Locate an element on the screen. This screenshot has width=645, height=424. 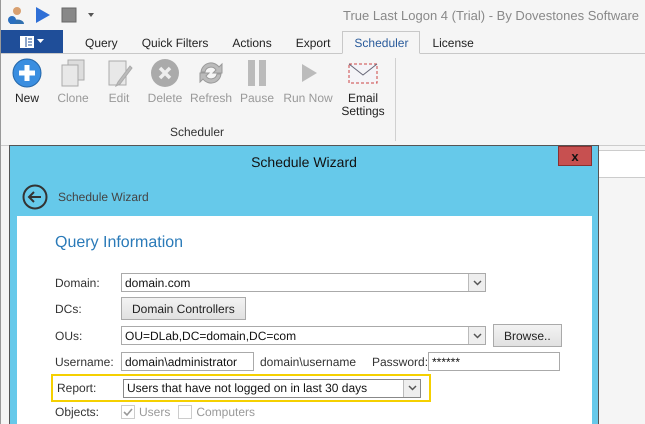
play-icon is located at coordinates (43, 15).